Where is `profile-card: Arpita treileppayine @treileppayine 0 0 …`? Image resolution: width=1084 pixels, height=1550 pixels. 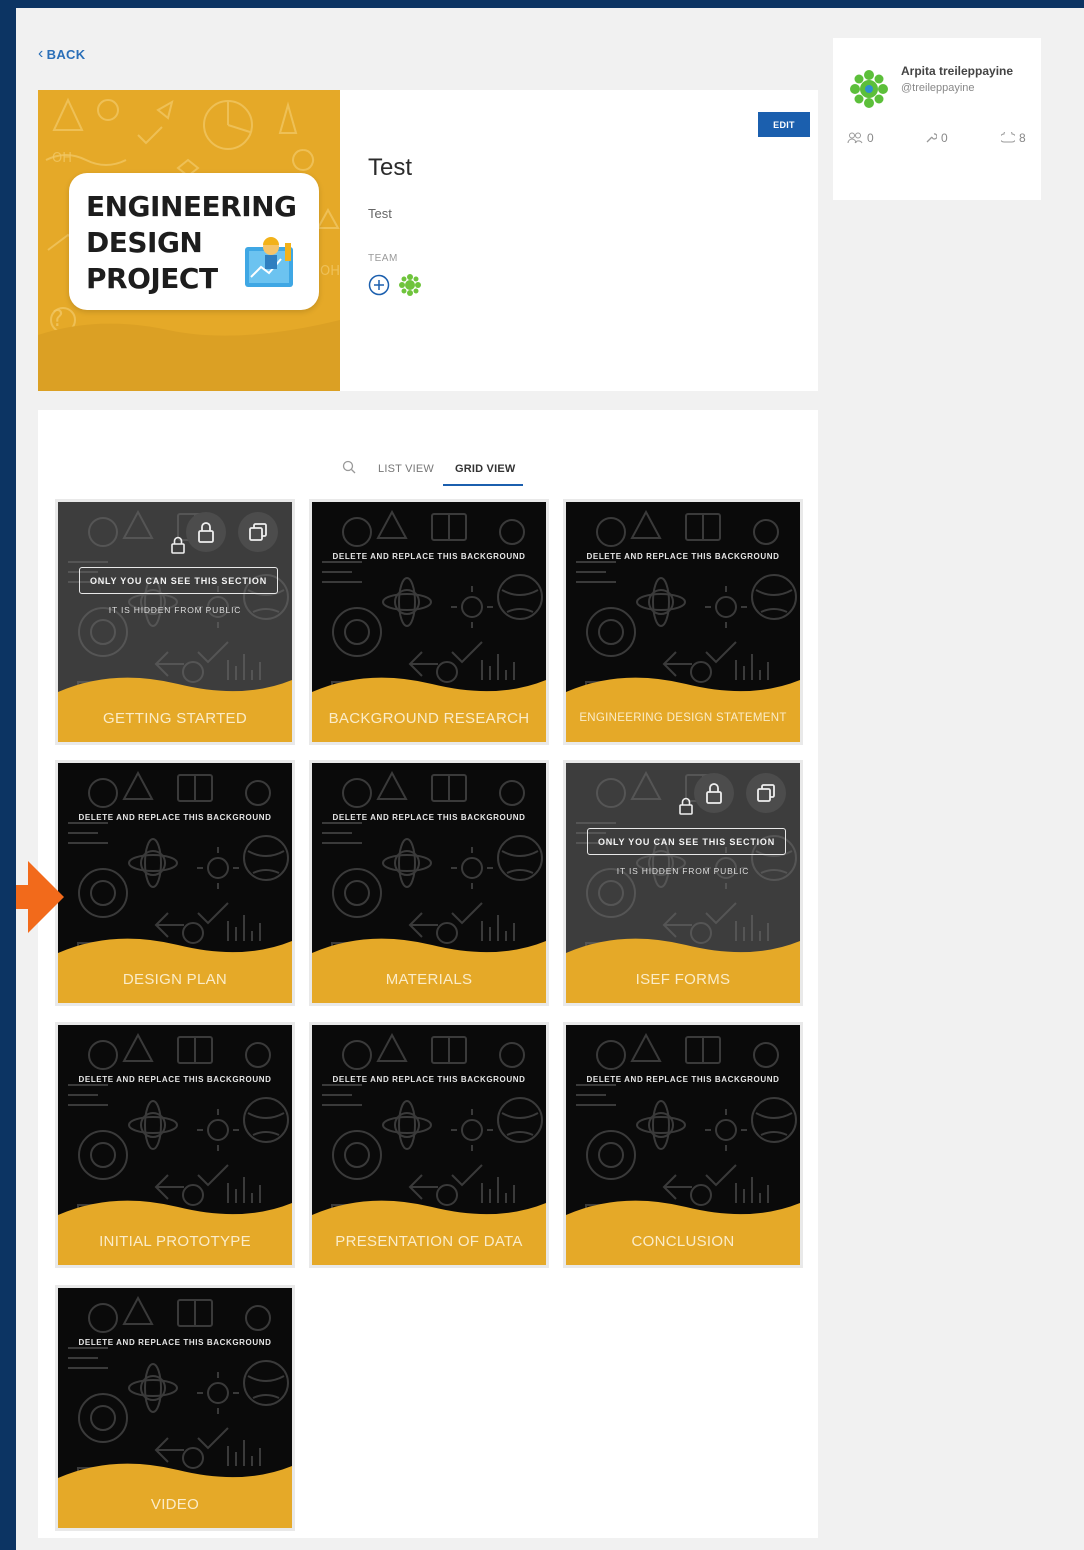 profile-card: Arpita treileppayine @treileppayine 0 0 … is located at coordinates (937, 119).